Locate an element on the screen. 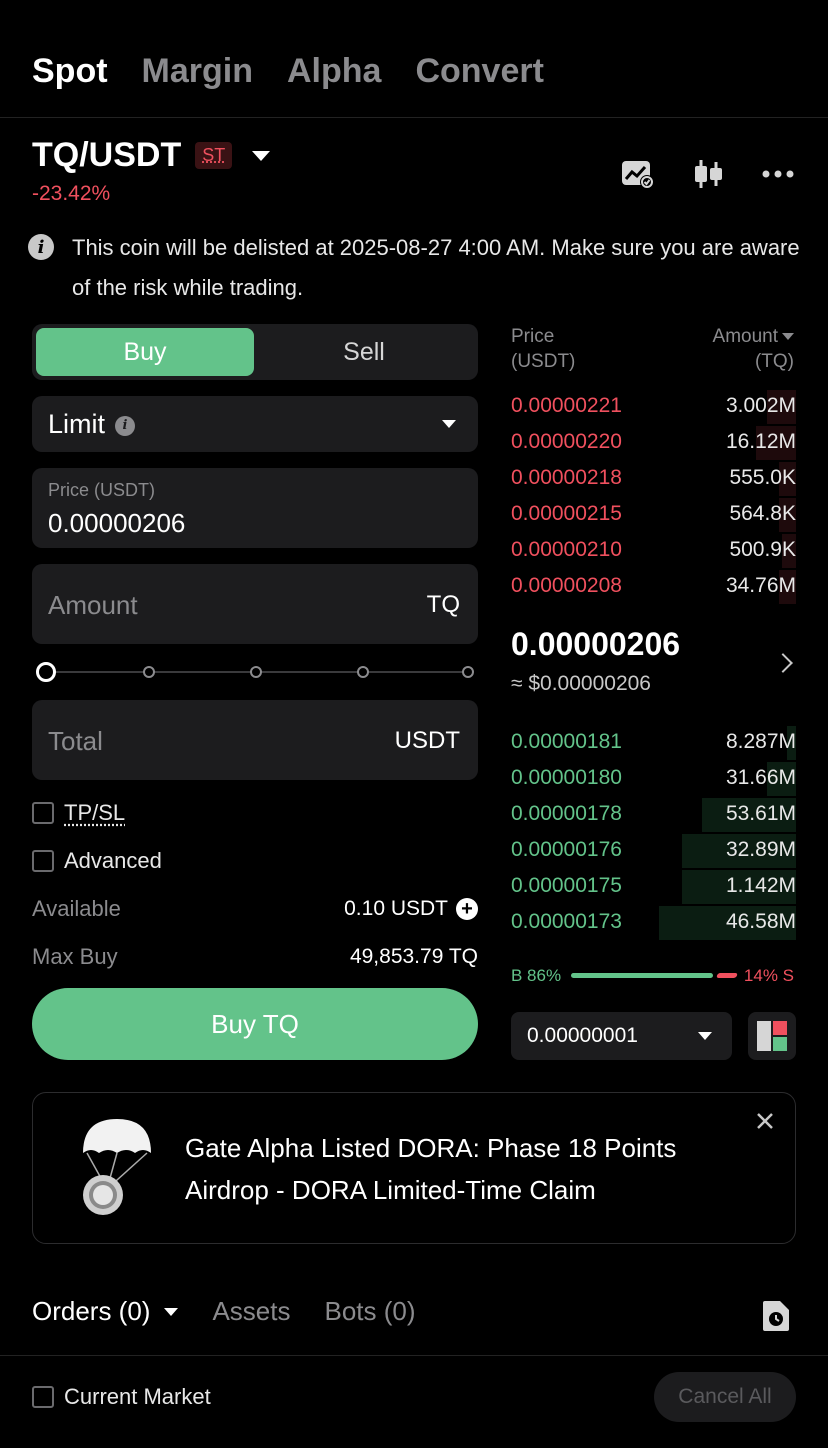  pair-dropdown-icon is located at coordinates (261, 155).